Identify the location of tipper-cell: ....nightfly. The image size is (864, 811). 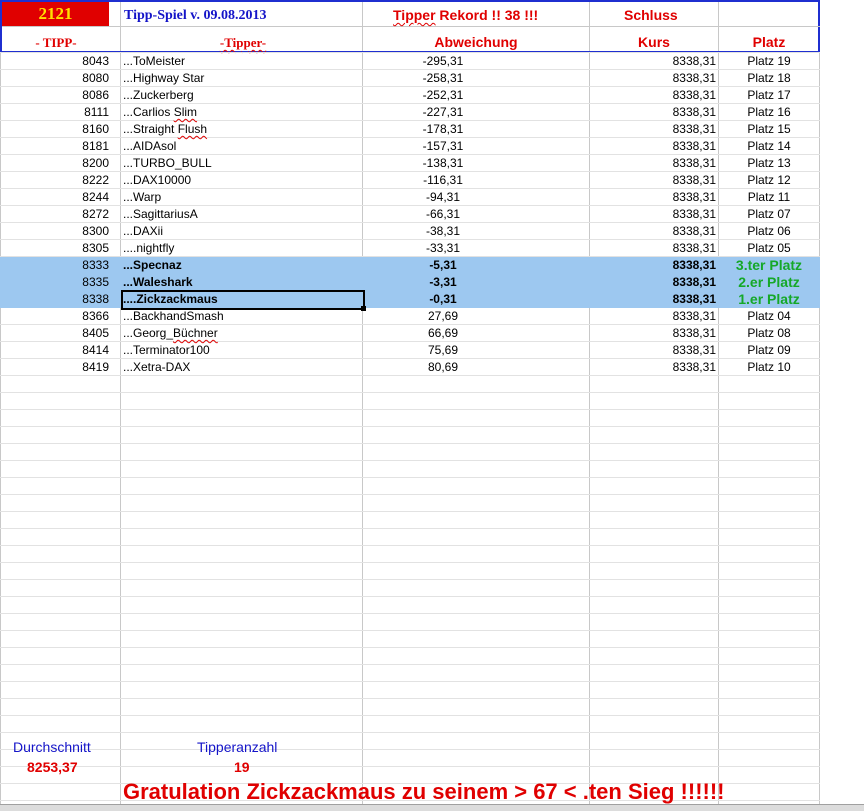
(240, 248).